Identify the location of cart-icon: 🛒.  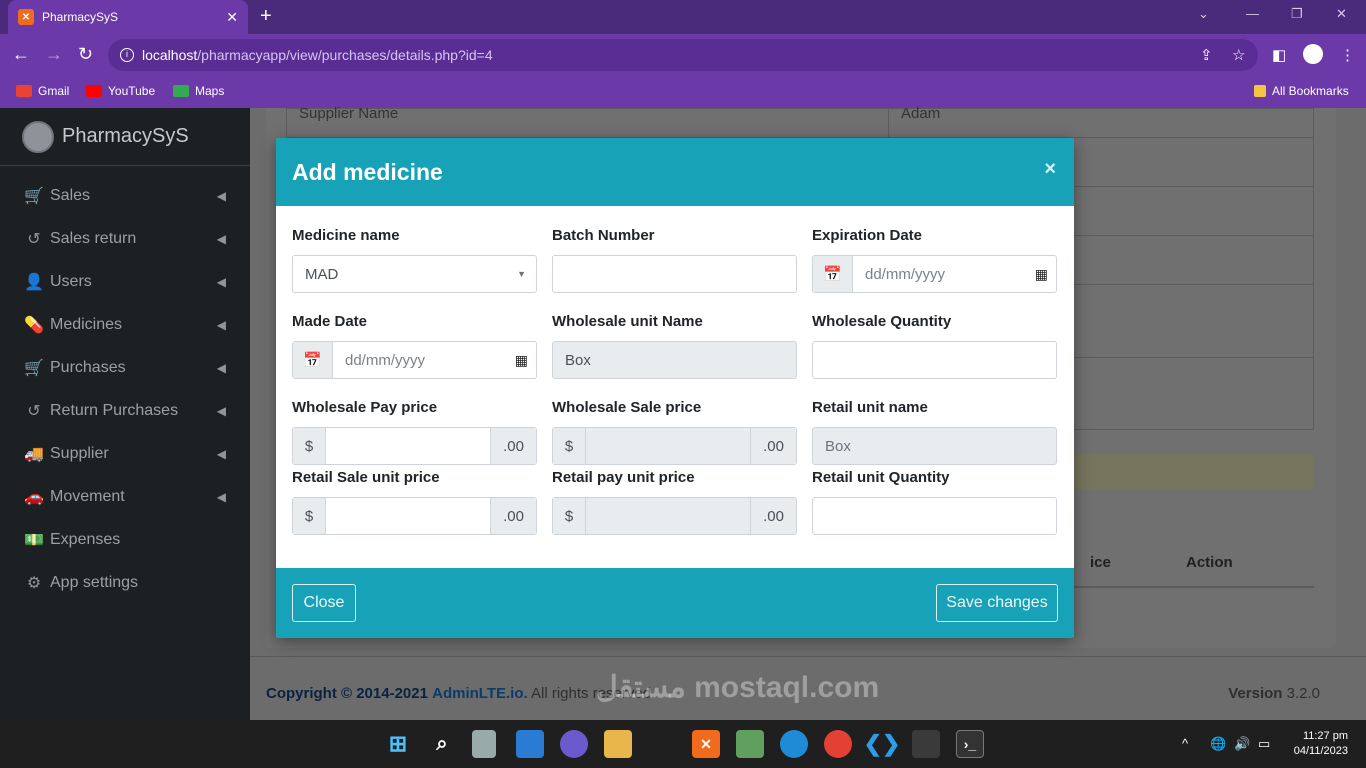
(34, 368).